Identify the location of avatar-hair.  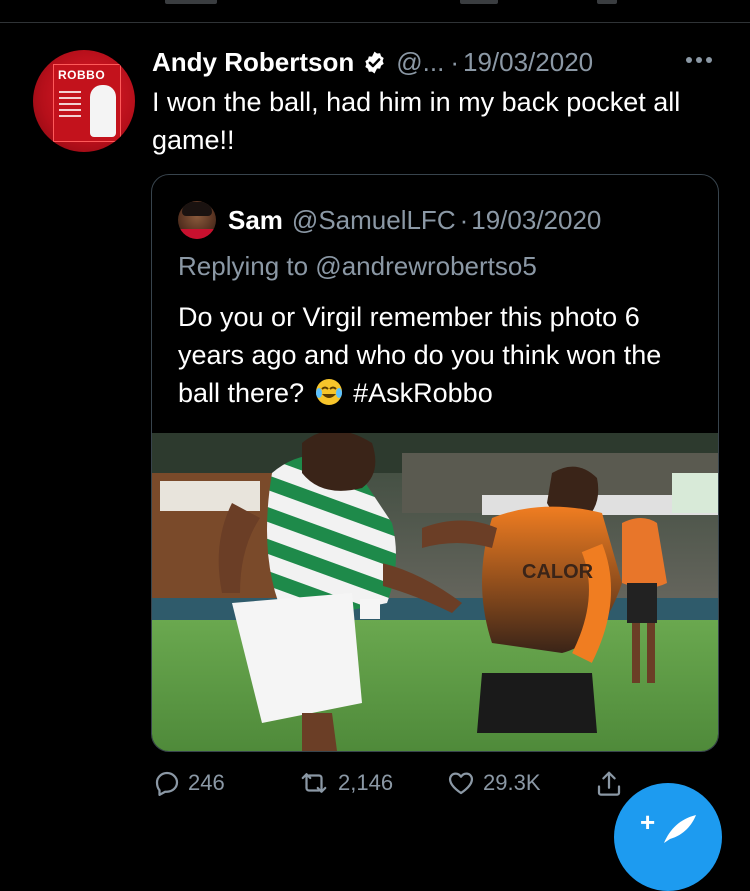
(197, 209).